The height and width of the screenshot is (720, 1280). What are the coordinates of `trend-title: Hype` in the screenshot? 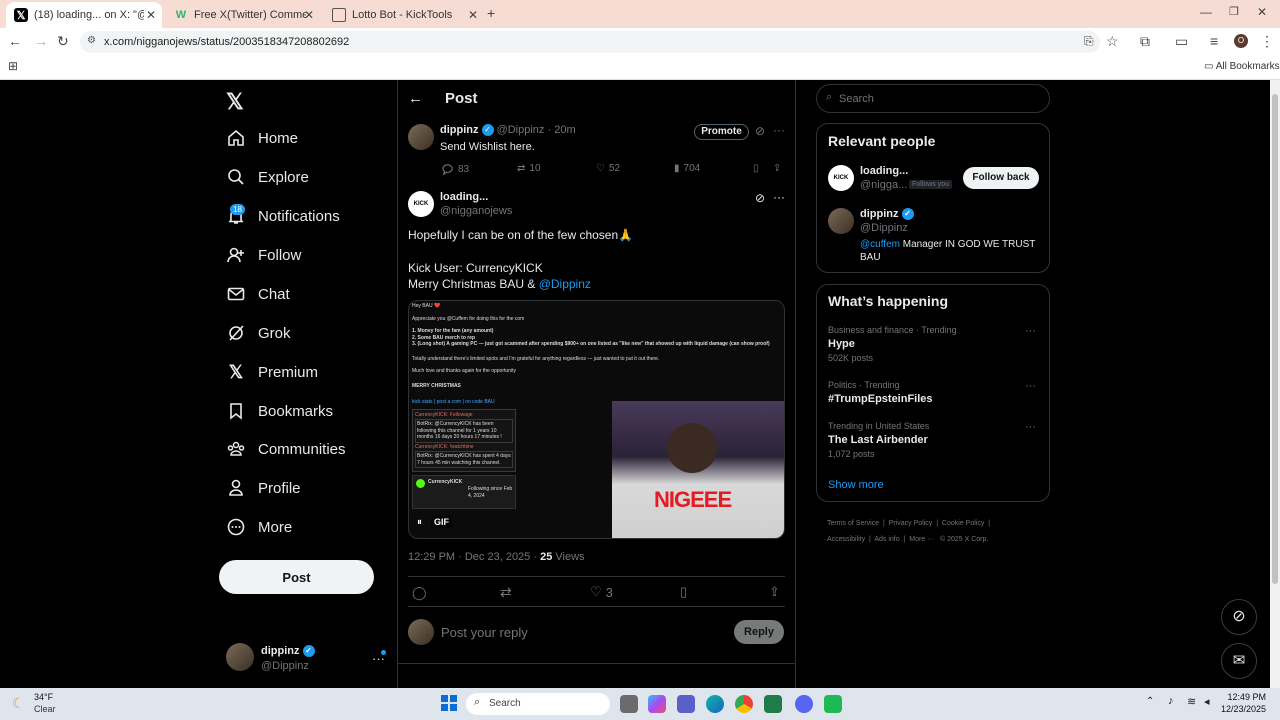 It's located at (841, 344).